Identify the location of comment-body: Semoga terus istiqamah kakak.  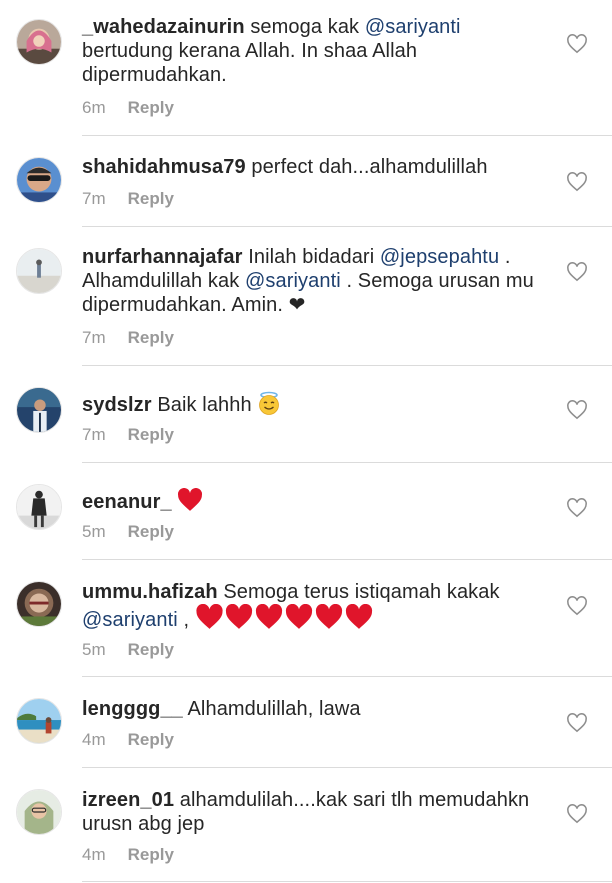
(361, 592).